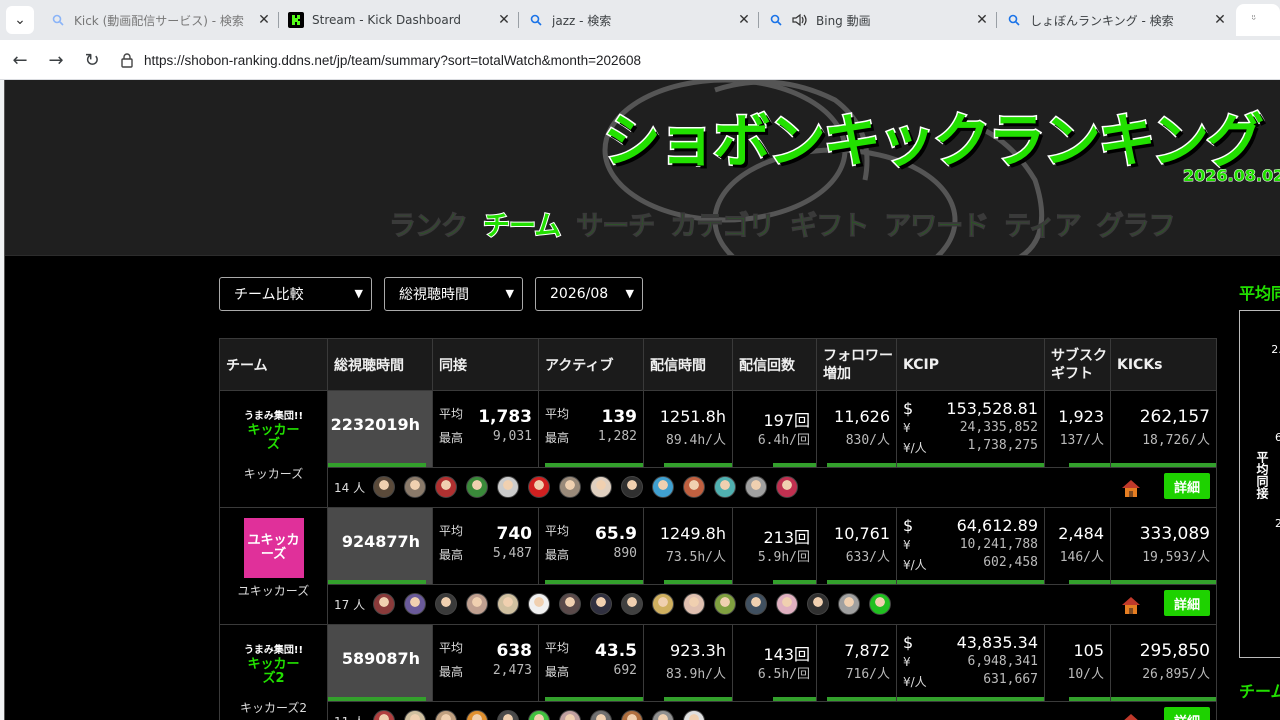 The height and width of the screenshot is (720, 1280). I want to click on kicks-cell: 262,157 18,726/人, so click(1163, 429).